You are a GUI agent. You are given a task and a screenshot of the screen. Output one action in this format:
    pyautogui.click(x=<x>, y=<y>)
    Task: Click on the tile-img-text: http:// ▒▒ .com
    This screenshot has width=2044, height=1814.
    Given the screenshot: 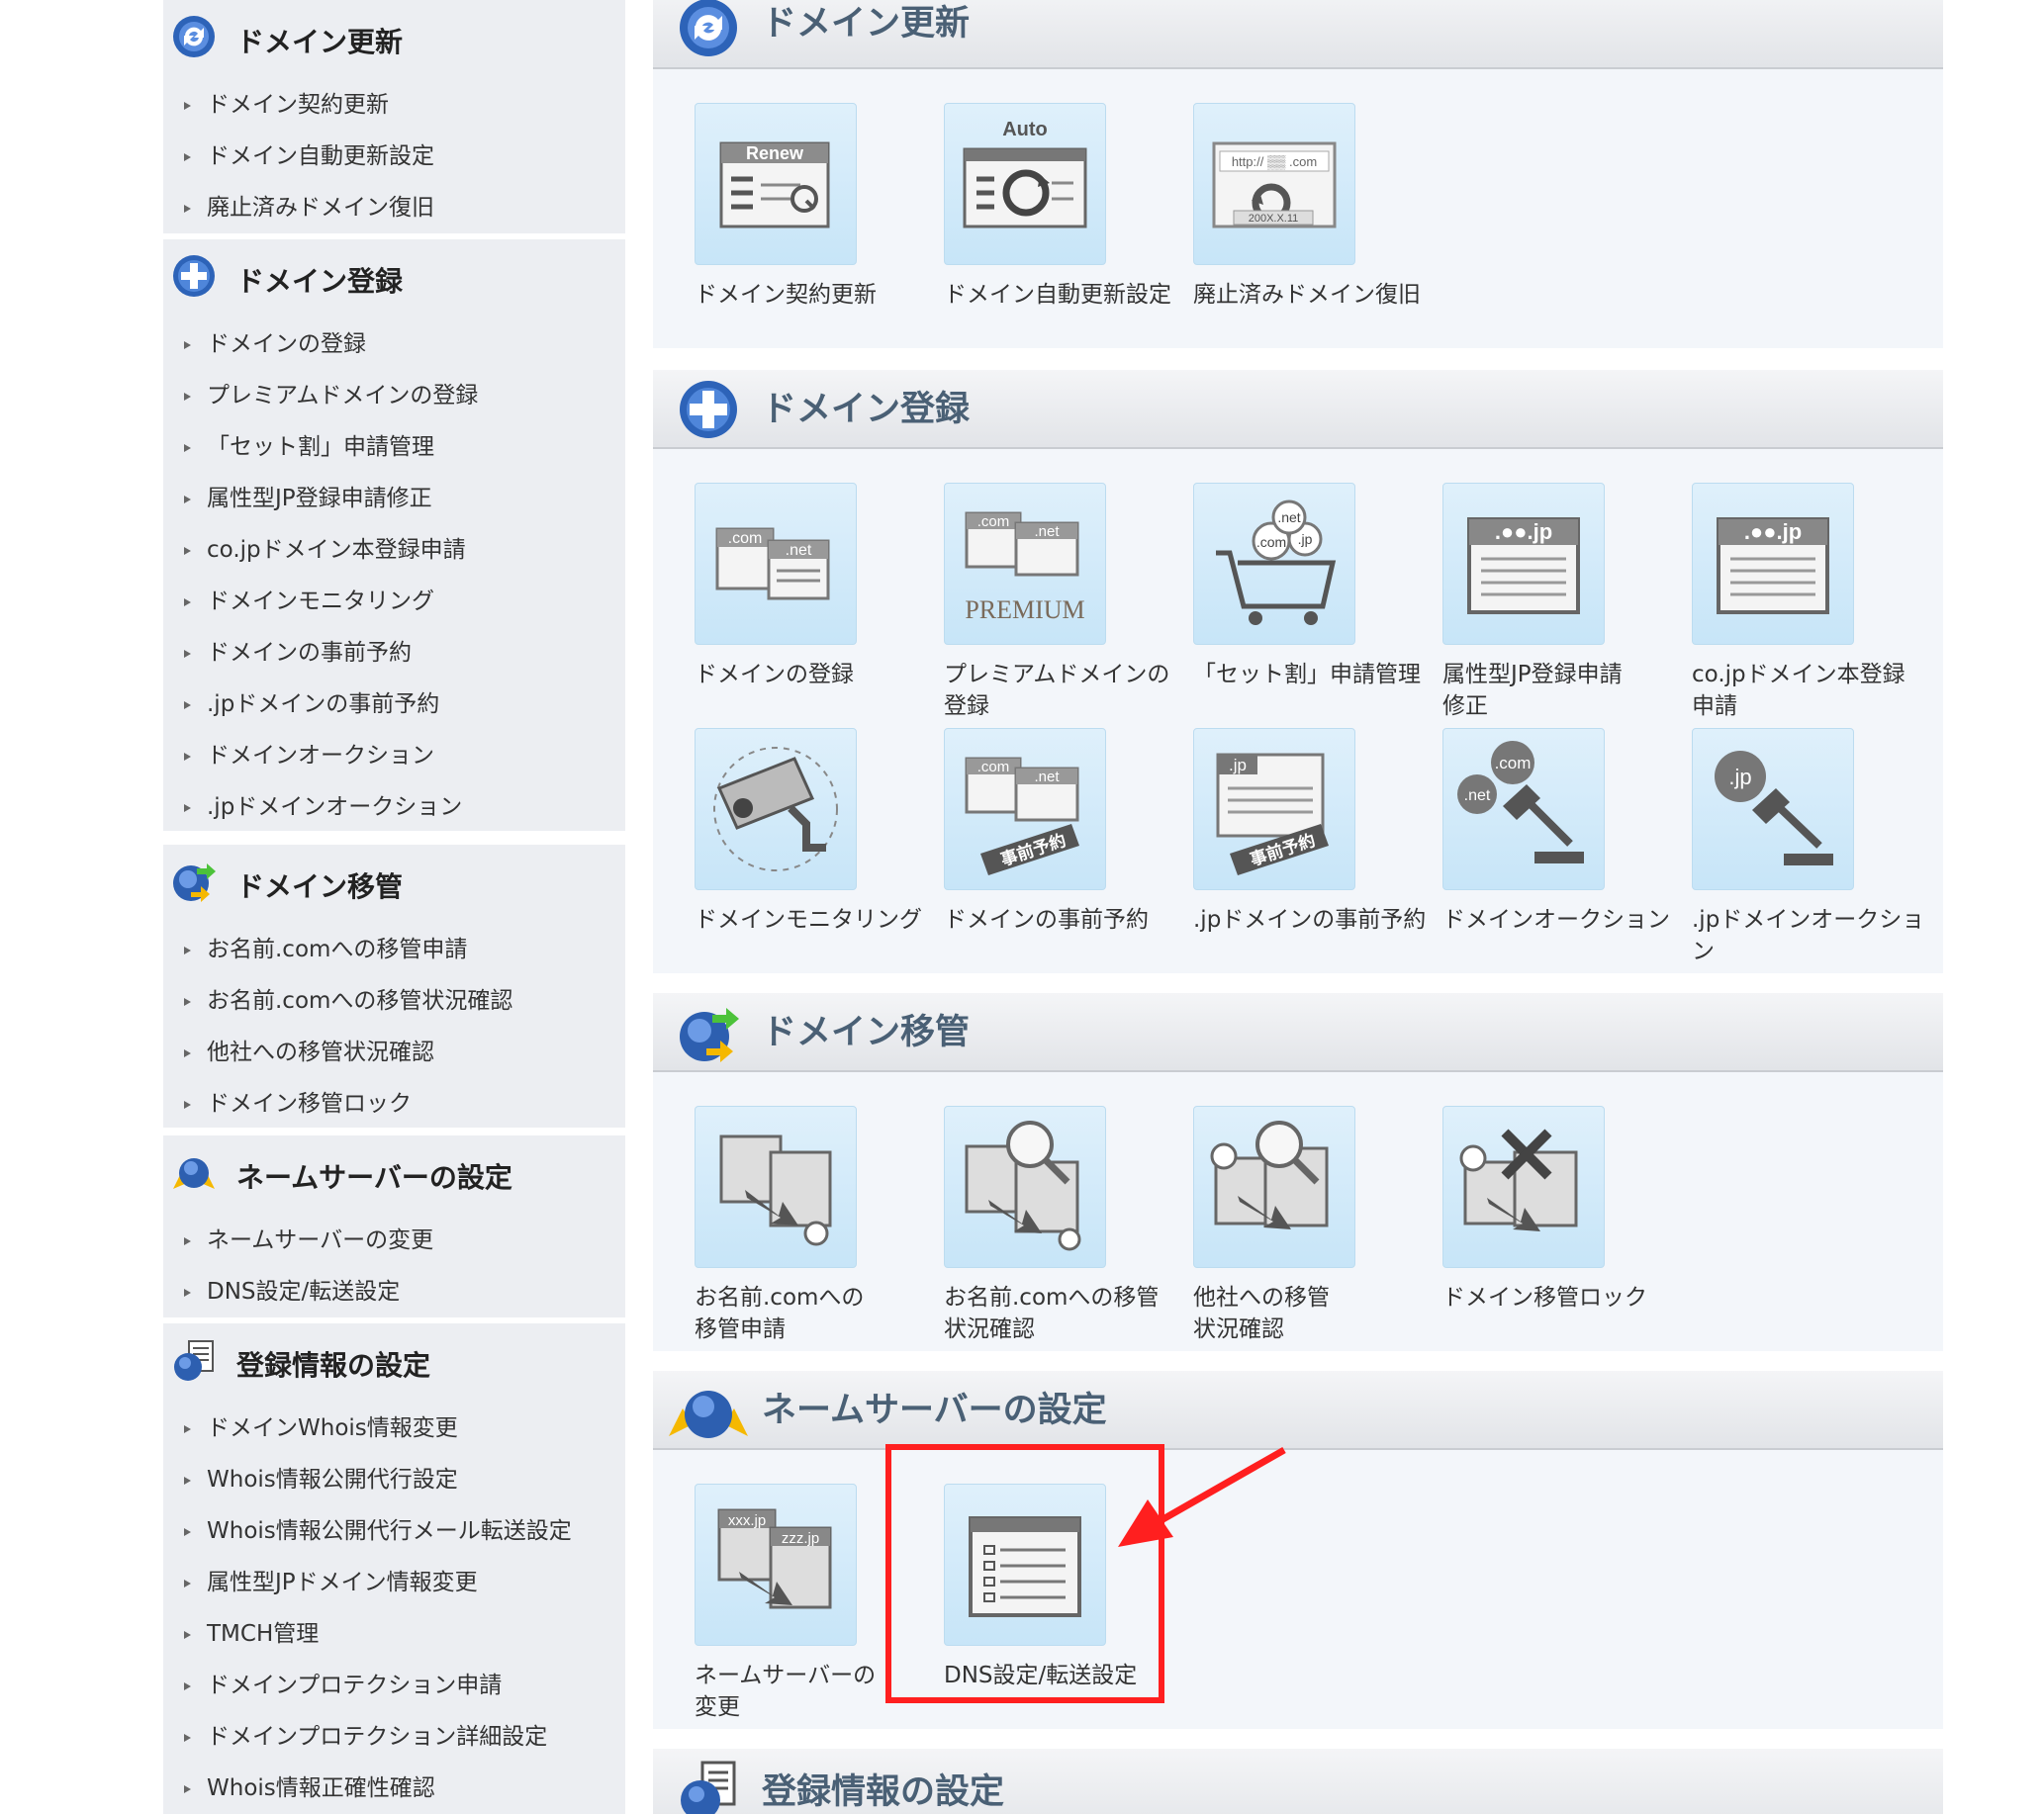 What is the action you would take?
    pyautogui.click(x=1274, y=162)
    